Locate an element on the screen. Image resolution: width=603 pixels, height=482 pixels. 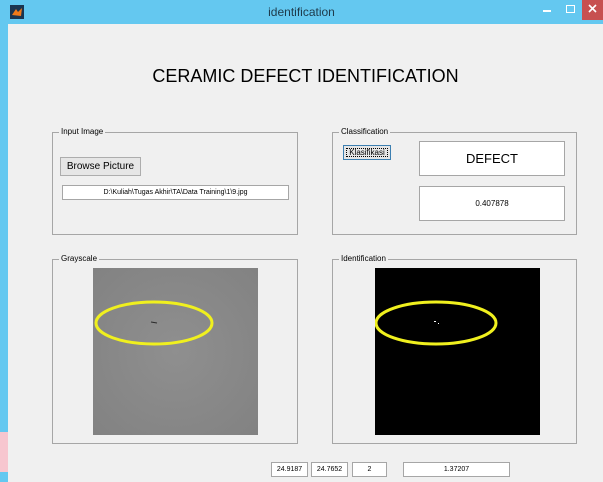
panel-title: Classification is located at coordinates (365, 132).